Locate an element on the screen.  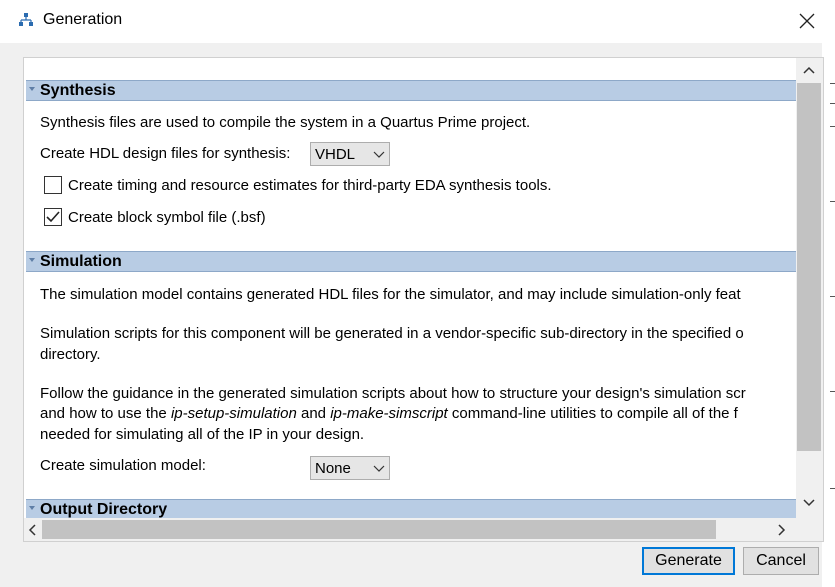
cancel-button: Cancel is located at coordinates (781, 561).